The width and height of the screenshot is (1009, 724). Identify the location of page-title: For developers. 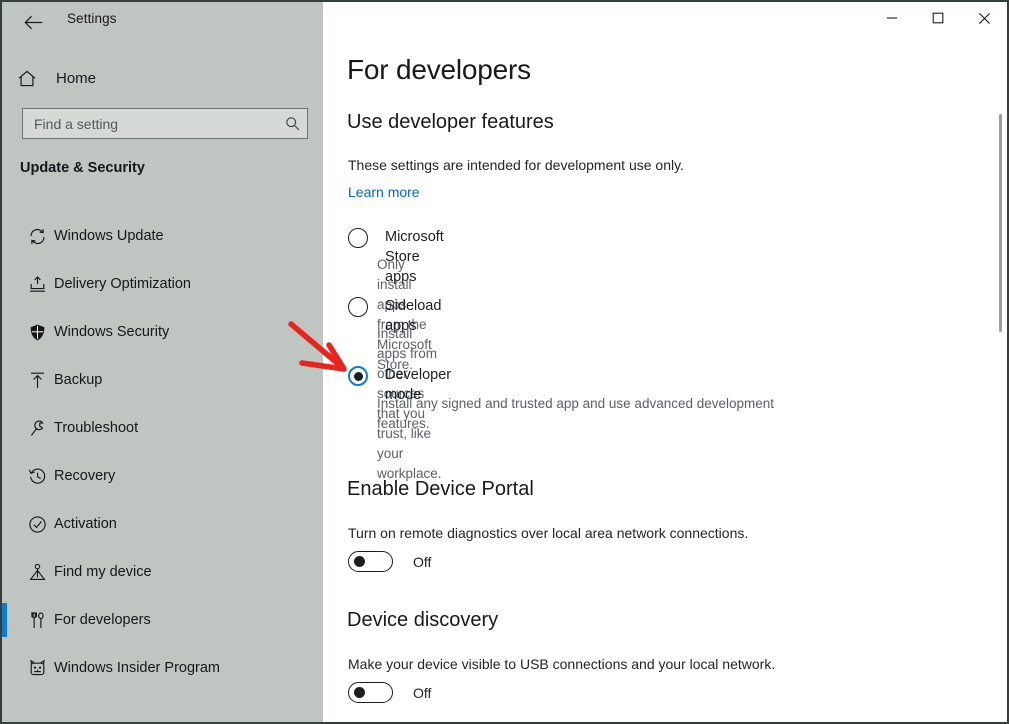
(439, 69).